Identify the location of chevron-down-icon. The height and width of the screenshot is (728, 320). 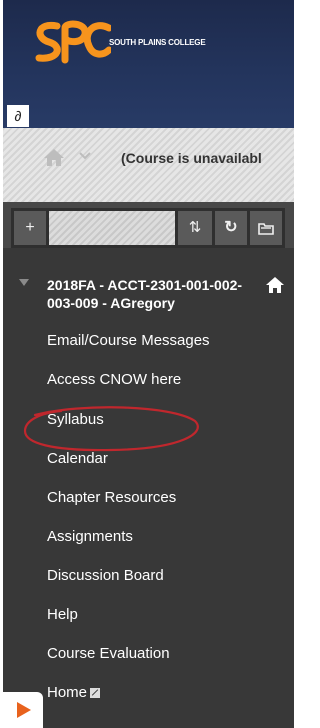
(85, 156).